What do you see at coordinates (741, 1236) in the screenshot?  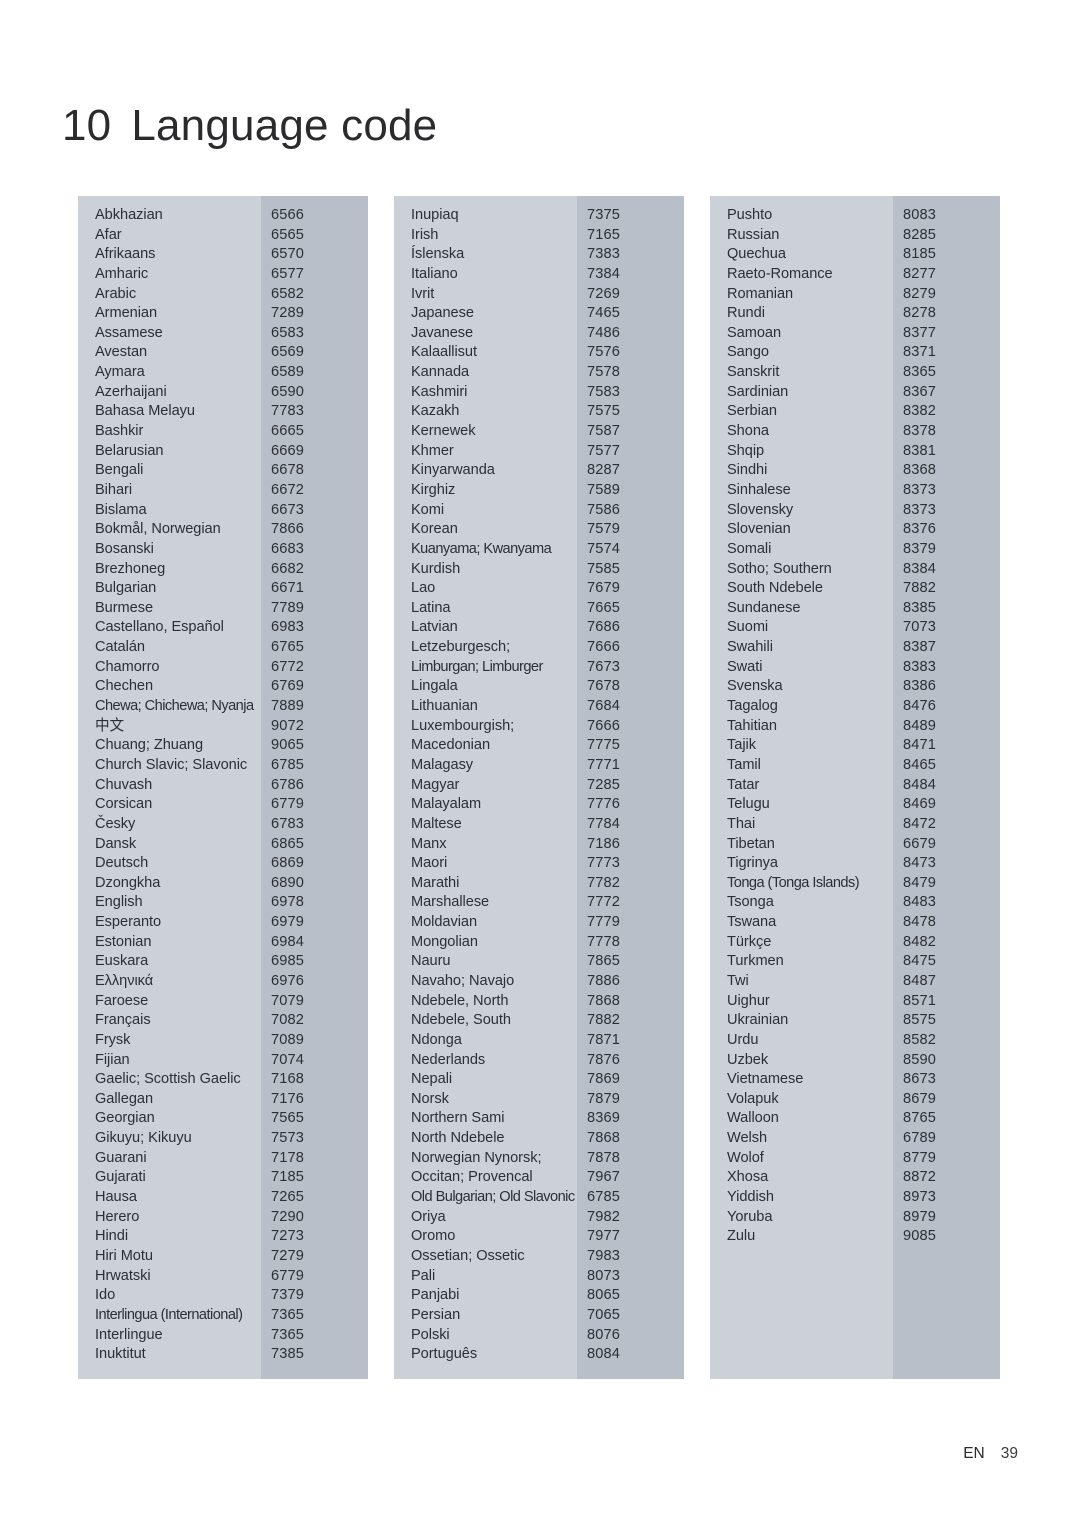 I see `language-name: Zulu` at bounding box center [741, 1236].